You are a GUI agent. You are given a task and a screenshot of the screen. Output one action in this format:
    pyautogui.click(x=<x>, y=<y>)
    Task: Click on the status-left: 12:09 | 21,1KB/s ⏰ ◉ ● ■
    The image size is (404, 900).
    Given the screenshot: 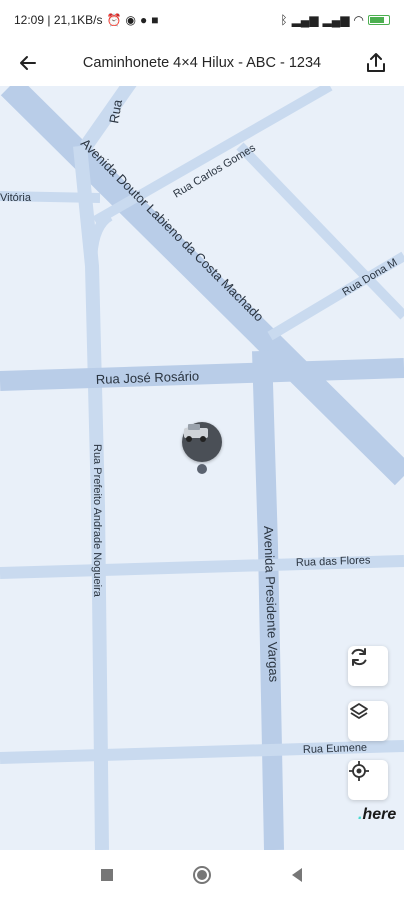 What is the action you would take?
    pyautogui.click(x=86, y=20)
    